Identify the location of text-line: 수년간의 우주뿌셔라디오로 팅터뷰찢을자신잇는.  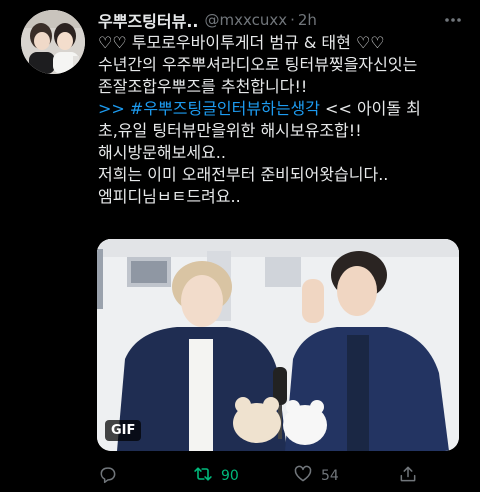
(258, 64).